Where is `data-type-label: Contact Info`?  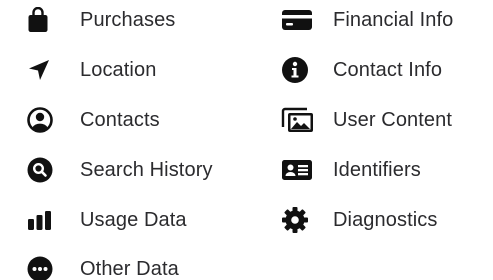 data-type-label: Contact Info is located at coordinates (388, 69).